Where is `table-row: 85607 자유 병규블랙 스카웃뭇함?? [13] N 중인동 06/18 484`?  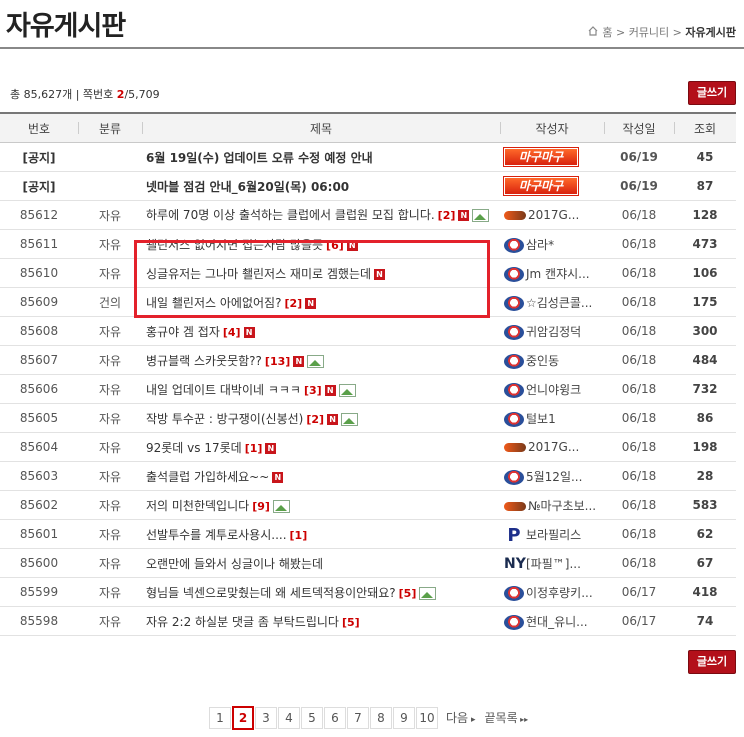 table-row: 85607 자유 병규블랙 스카웃뭇함?? [13] N 중인동 06/18 484 is located at coordinates (368, 360).